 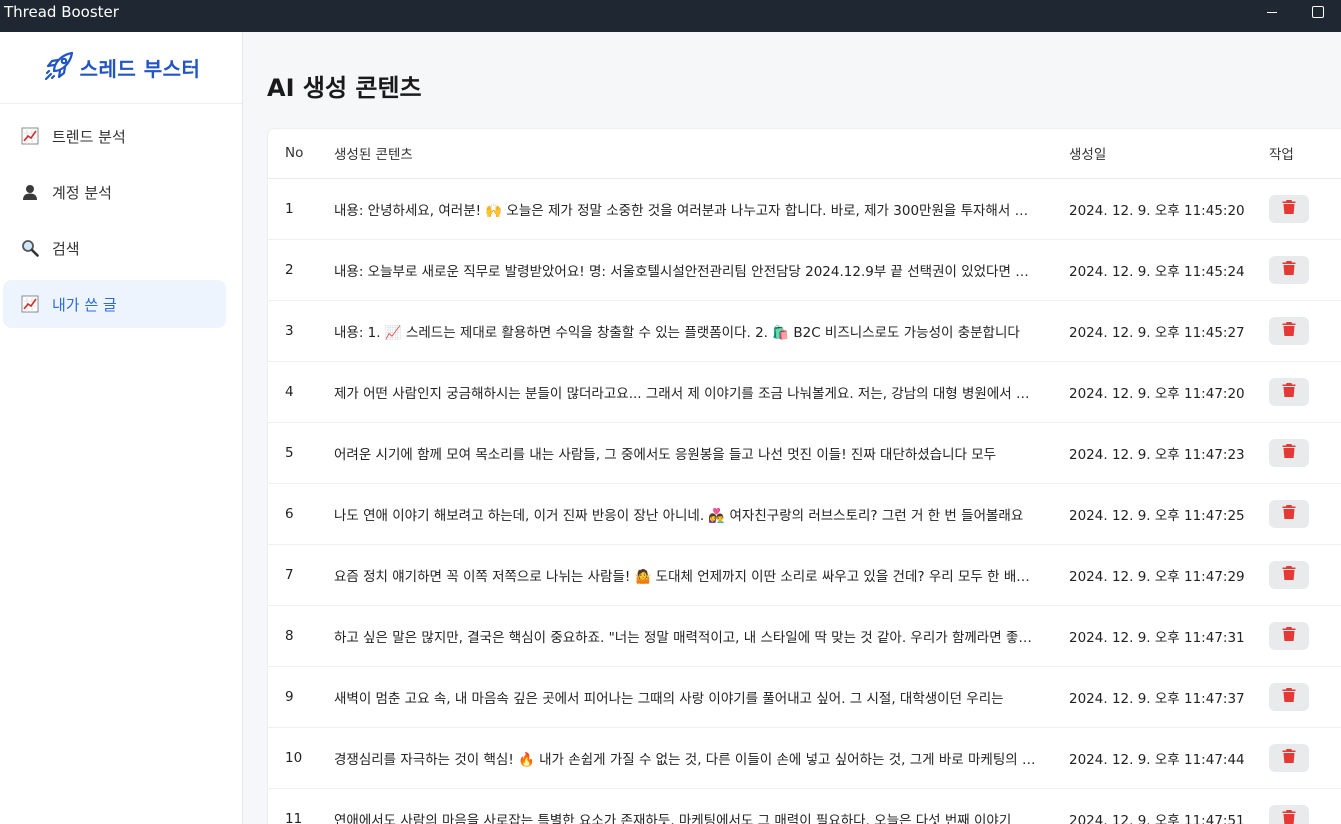 What do you see at coordinates (301, 806) in the screenshot?
I see `row-number: 11` at bounding box center [301, 806].